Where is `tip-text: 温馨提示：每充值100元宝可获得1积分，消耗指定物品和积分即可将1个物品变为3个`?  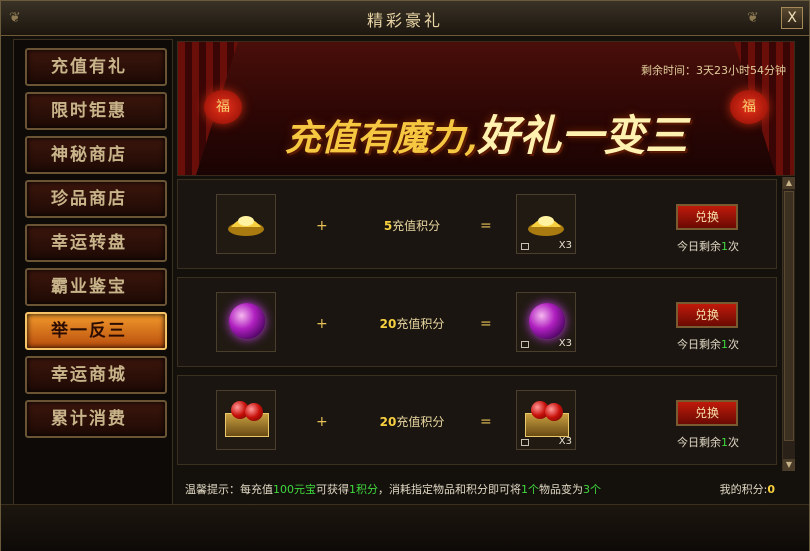
tip-text: 温馨提示：每充值100元宝可获得1积分，消耗指定物品和积分即可将1个物品变为3个 is located at coordinates (393, 489).